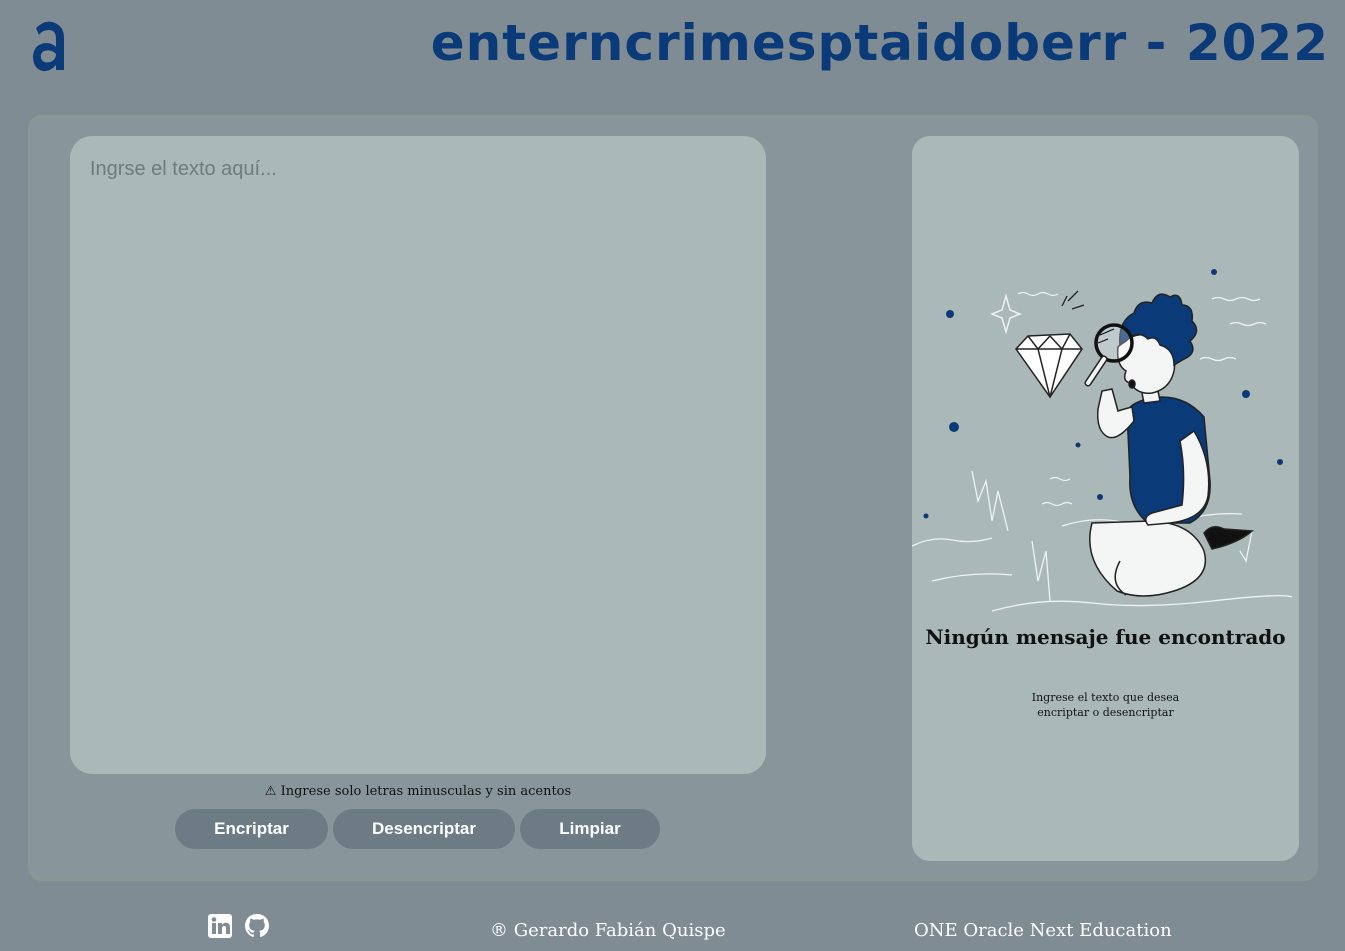 The image size is (1345, 951). What do you see at coordinates (257, 926) in the screenshot?
I see `github-icon` at bounding box center [257, 926].